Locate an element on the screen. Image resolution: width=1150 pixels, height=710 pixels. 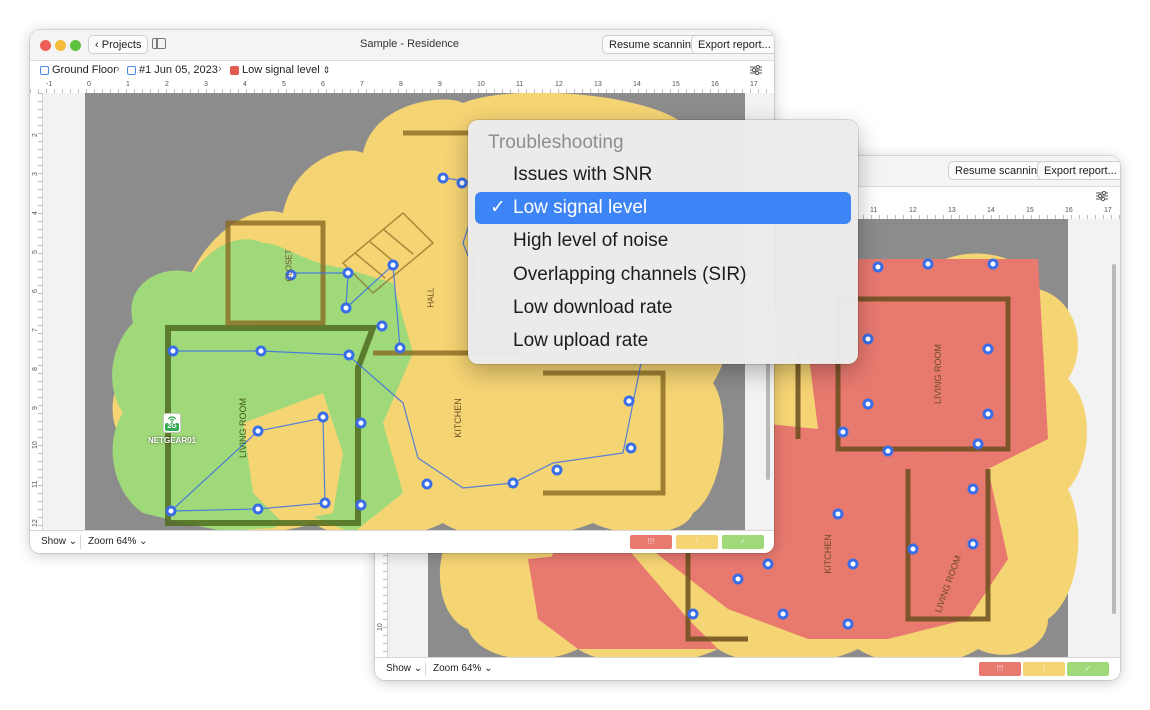
menu-item-high-level-of-noise: High level of noise is located at coordinates (663, 241).